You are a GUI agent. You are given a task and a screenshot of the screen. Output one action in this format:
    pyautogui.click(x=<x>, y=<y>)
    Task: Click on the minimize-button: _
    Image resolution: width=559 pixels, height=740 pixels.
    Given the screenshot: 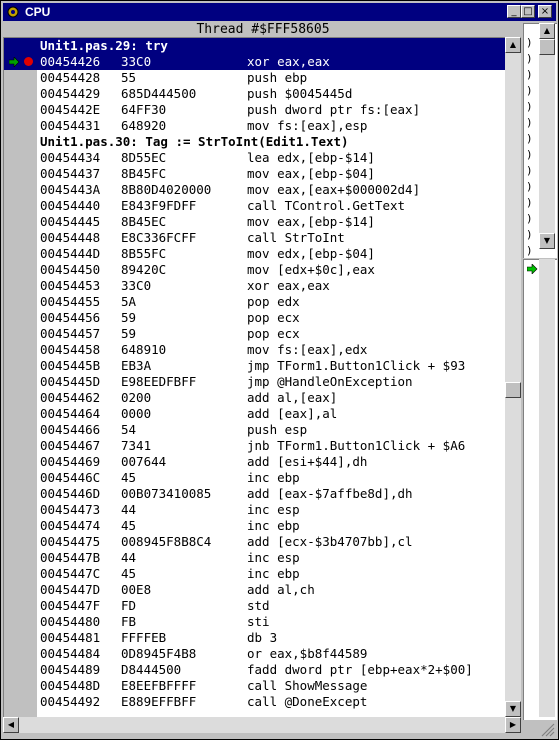 What is the action you would take?
    pyautogui.click(x=514, y=11)
    